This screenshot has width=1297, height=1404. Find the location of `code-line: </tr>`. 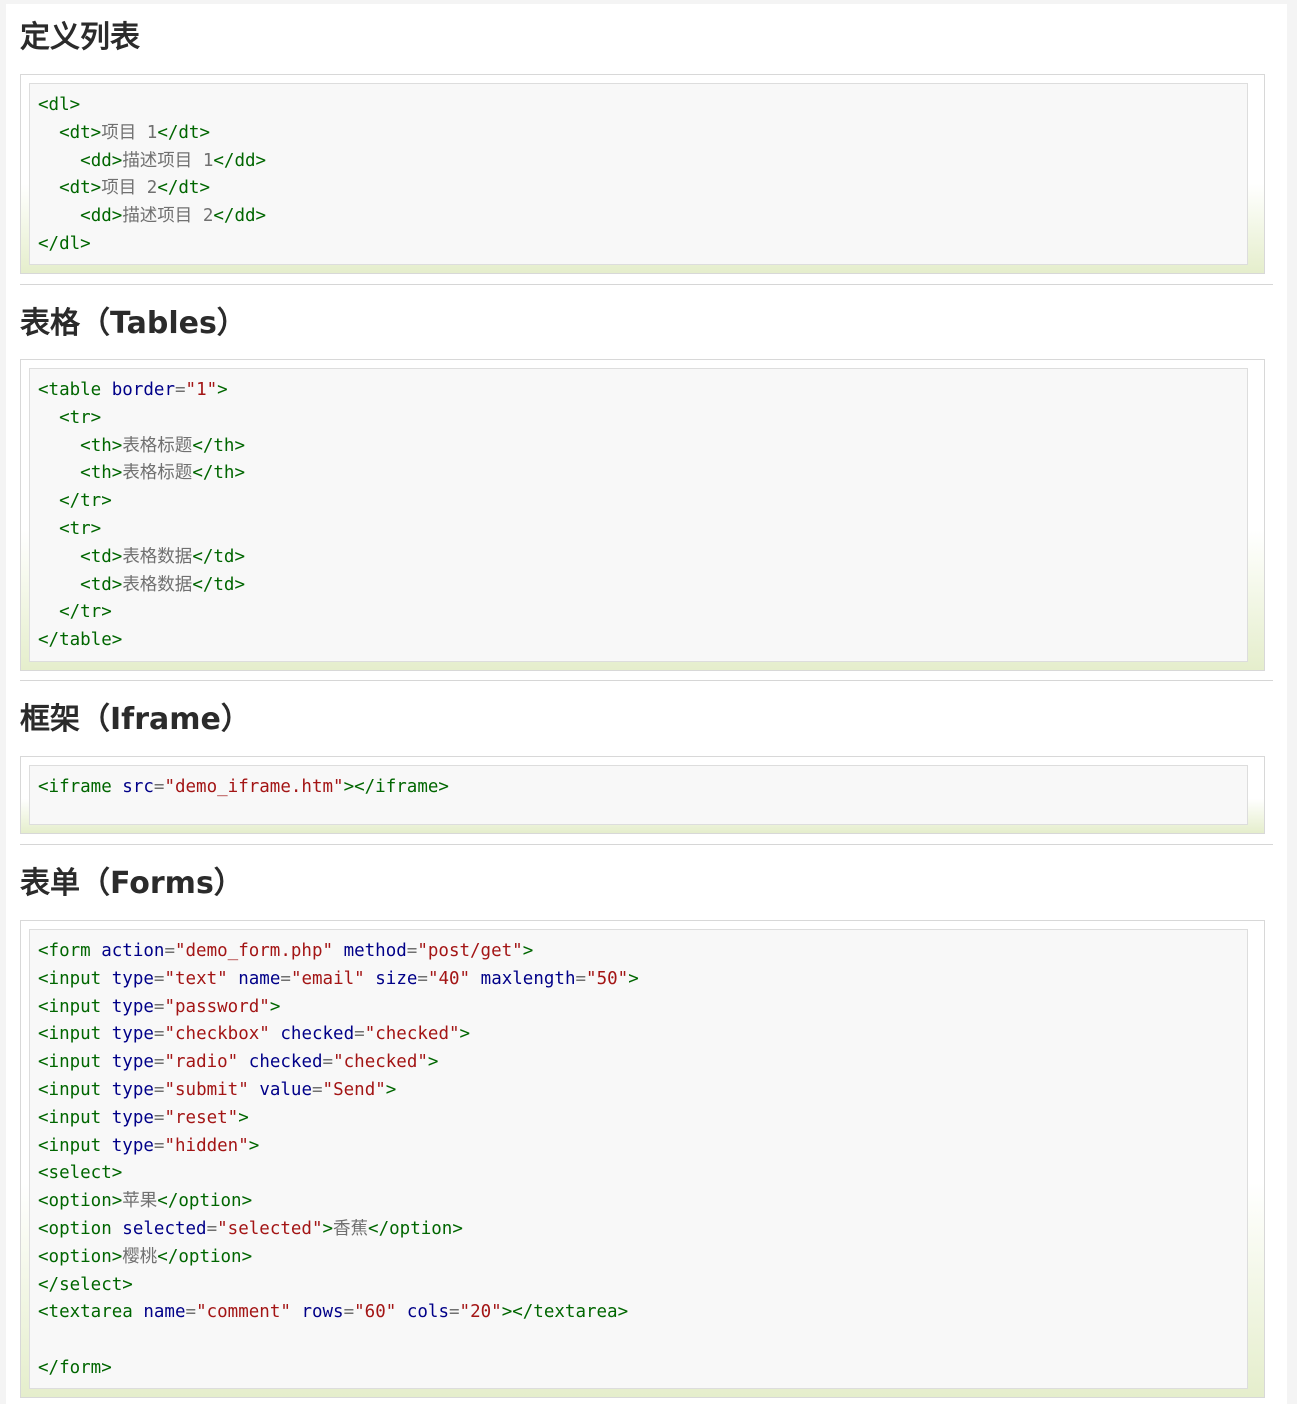

code-line: </tr> is located at coordinates (141, 502).